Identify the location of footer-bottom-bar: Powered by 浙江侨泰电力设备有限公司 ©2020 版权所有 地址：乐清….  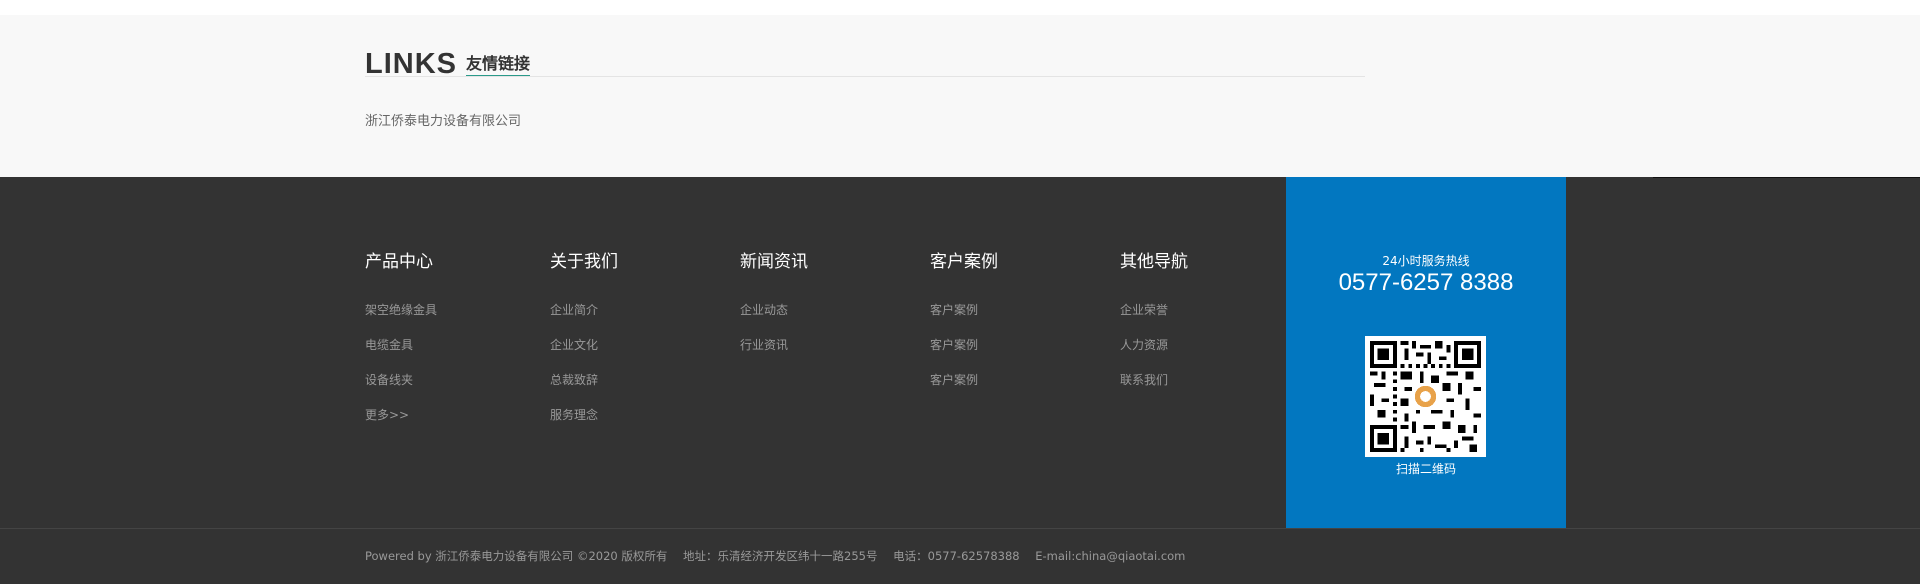
(960, 556).